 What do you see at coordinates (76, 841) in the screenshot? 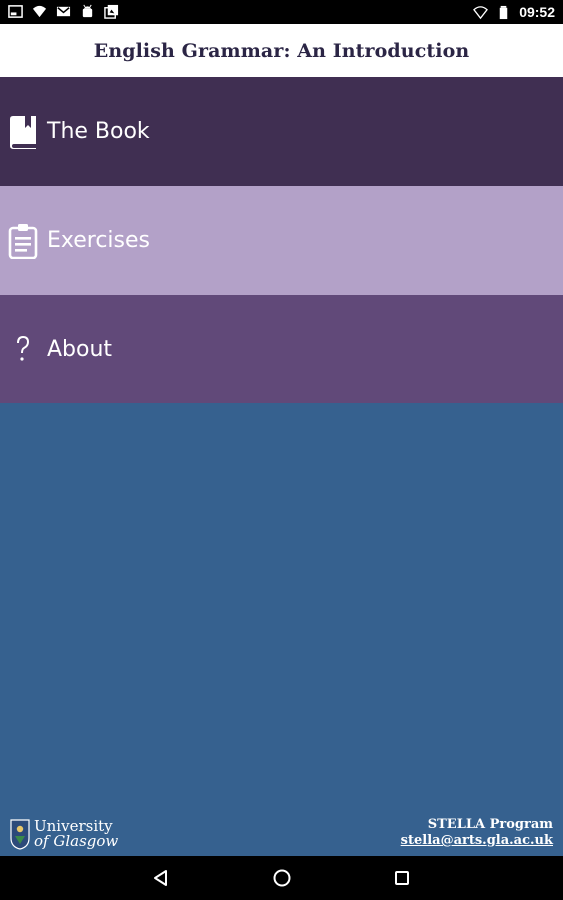
I see `university-line2: of Glasgow` at bounding box center [76, 841].